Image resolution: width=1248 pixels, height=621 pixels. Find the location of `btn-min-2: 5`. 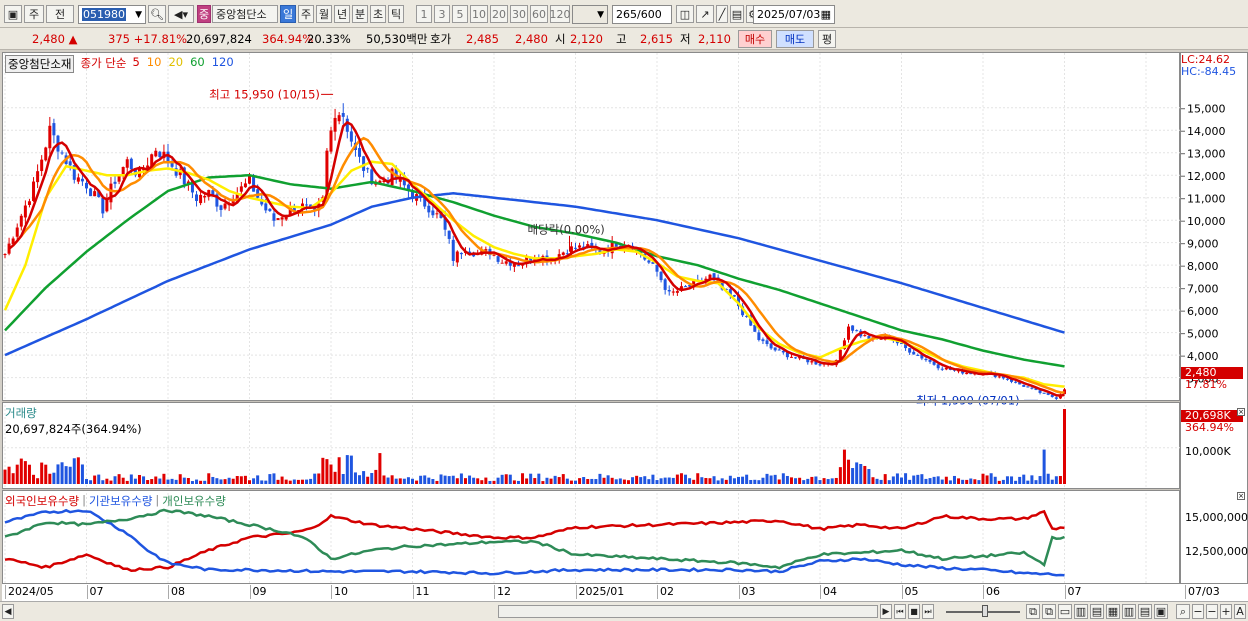

btn-min-2: 5 is located at coordinates (460, 14).